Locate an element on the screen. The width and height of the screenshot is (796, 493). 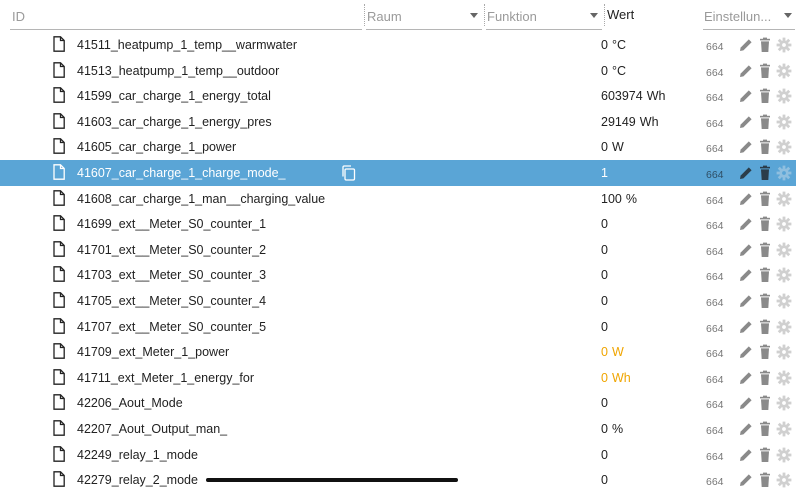
object-value: 0% is located at coordinates (612, 429).